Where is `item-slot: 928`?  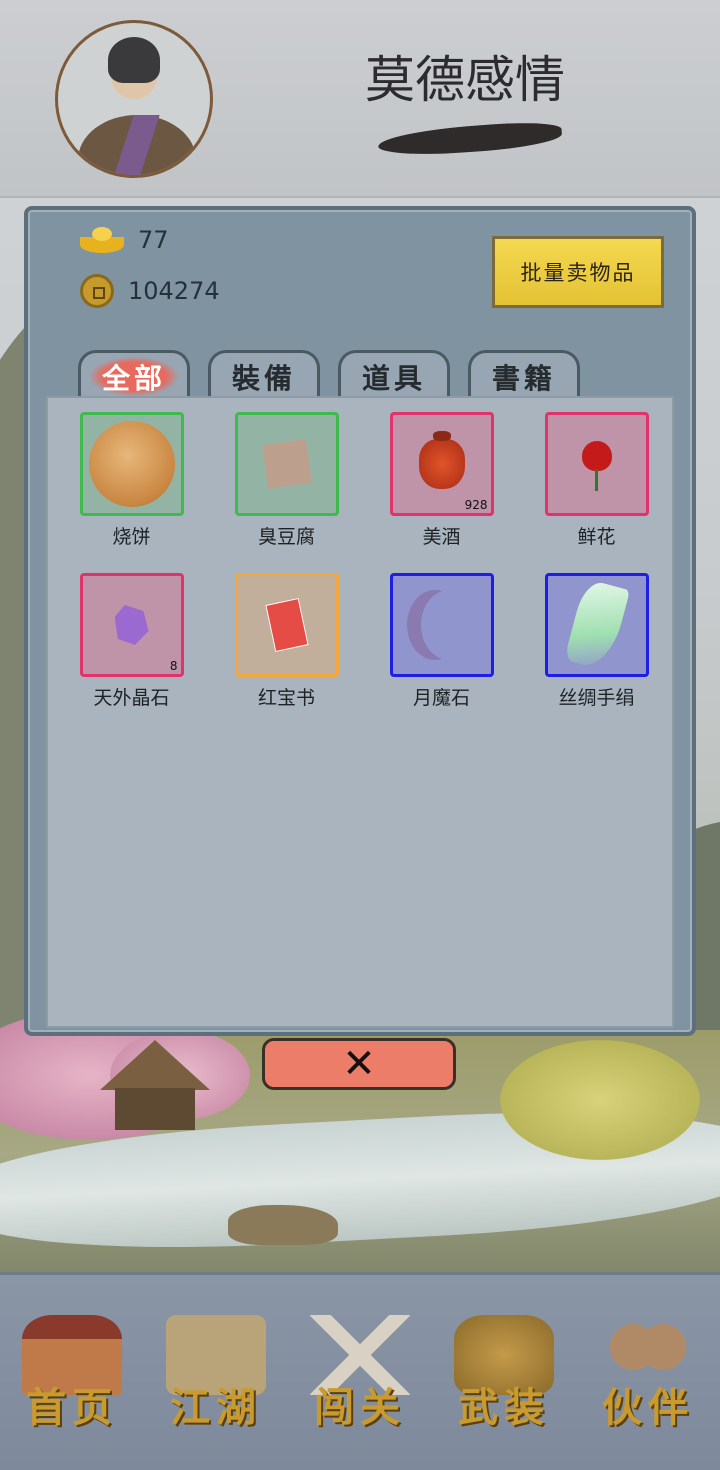
item-slot: 928 is located at coordinates (441, 464).